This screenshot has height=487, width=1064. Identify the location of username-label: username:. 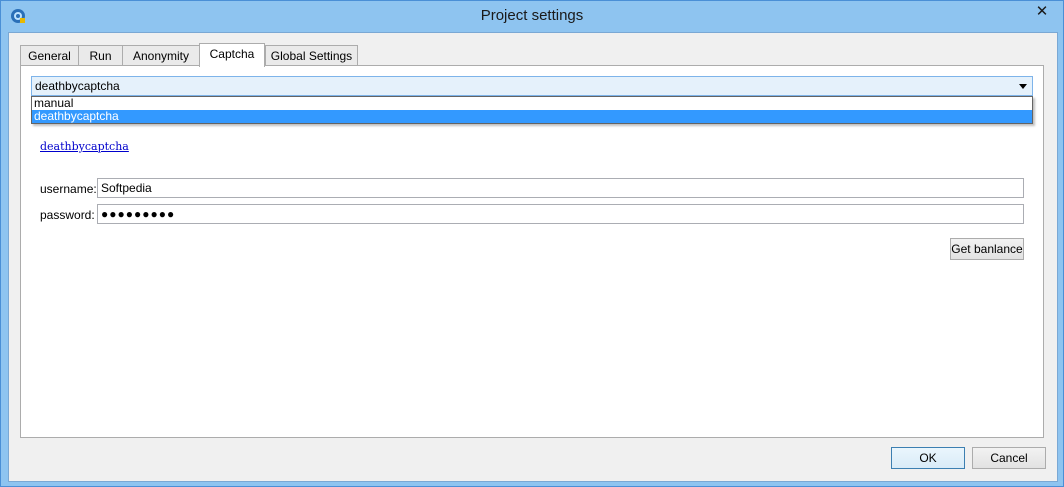
(68, 189).